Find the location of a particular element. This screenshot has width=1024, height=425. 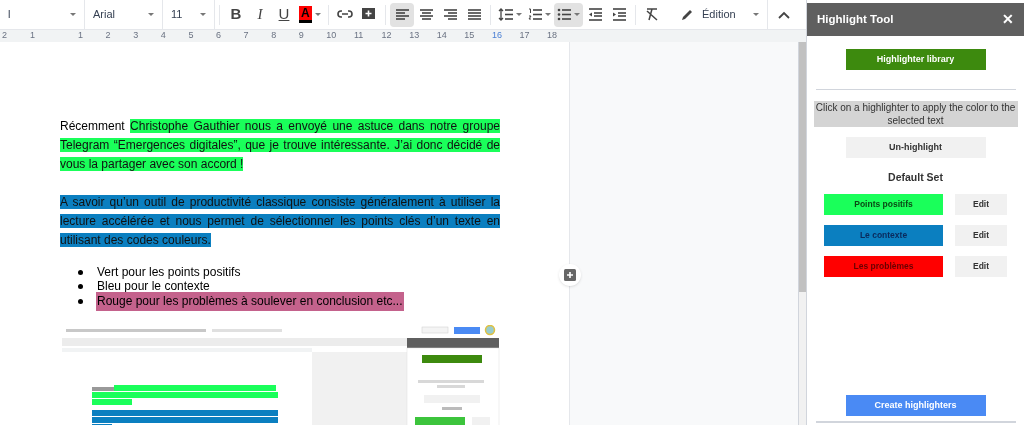

instruction-text: Click on a highlighter to apply the color to the selected text is located at coordinates (915, 114).